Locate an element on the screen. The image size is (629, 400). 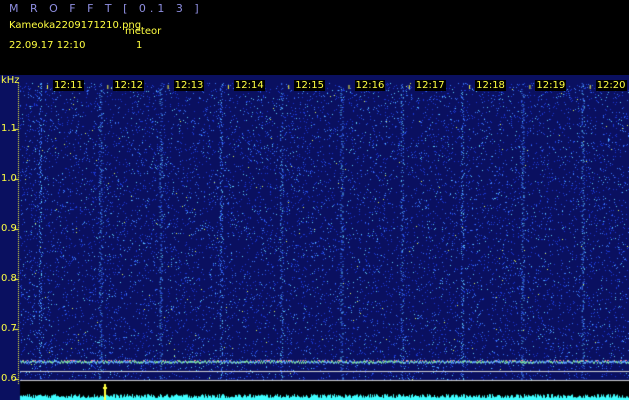
meteor-count: 1 is located at coordinates (139, 45).